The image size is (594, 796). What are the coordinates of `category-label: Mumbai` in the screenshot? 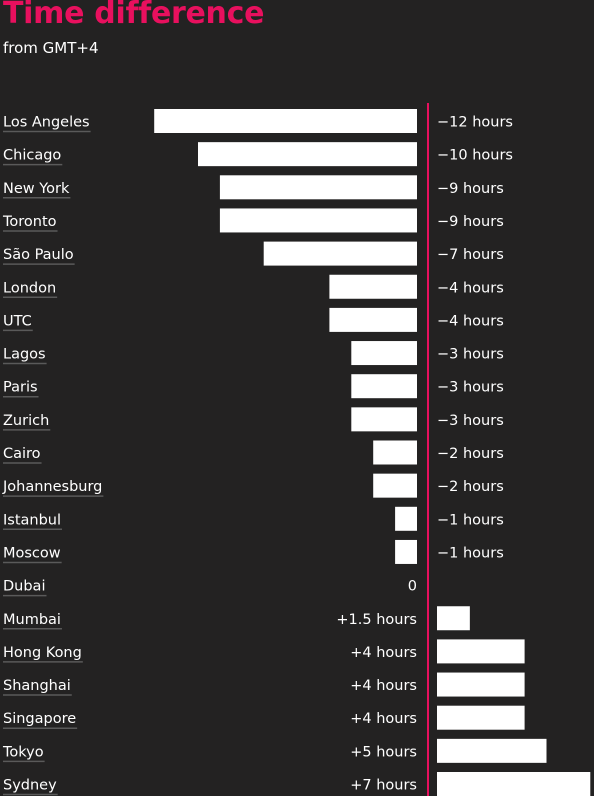 It's located at (32, 620).